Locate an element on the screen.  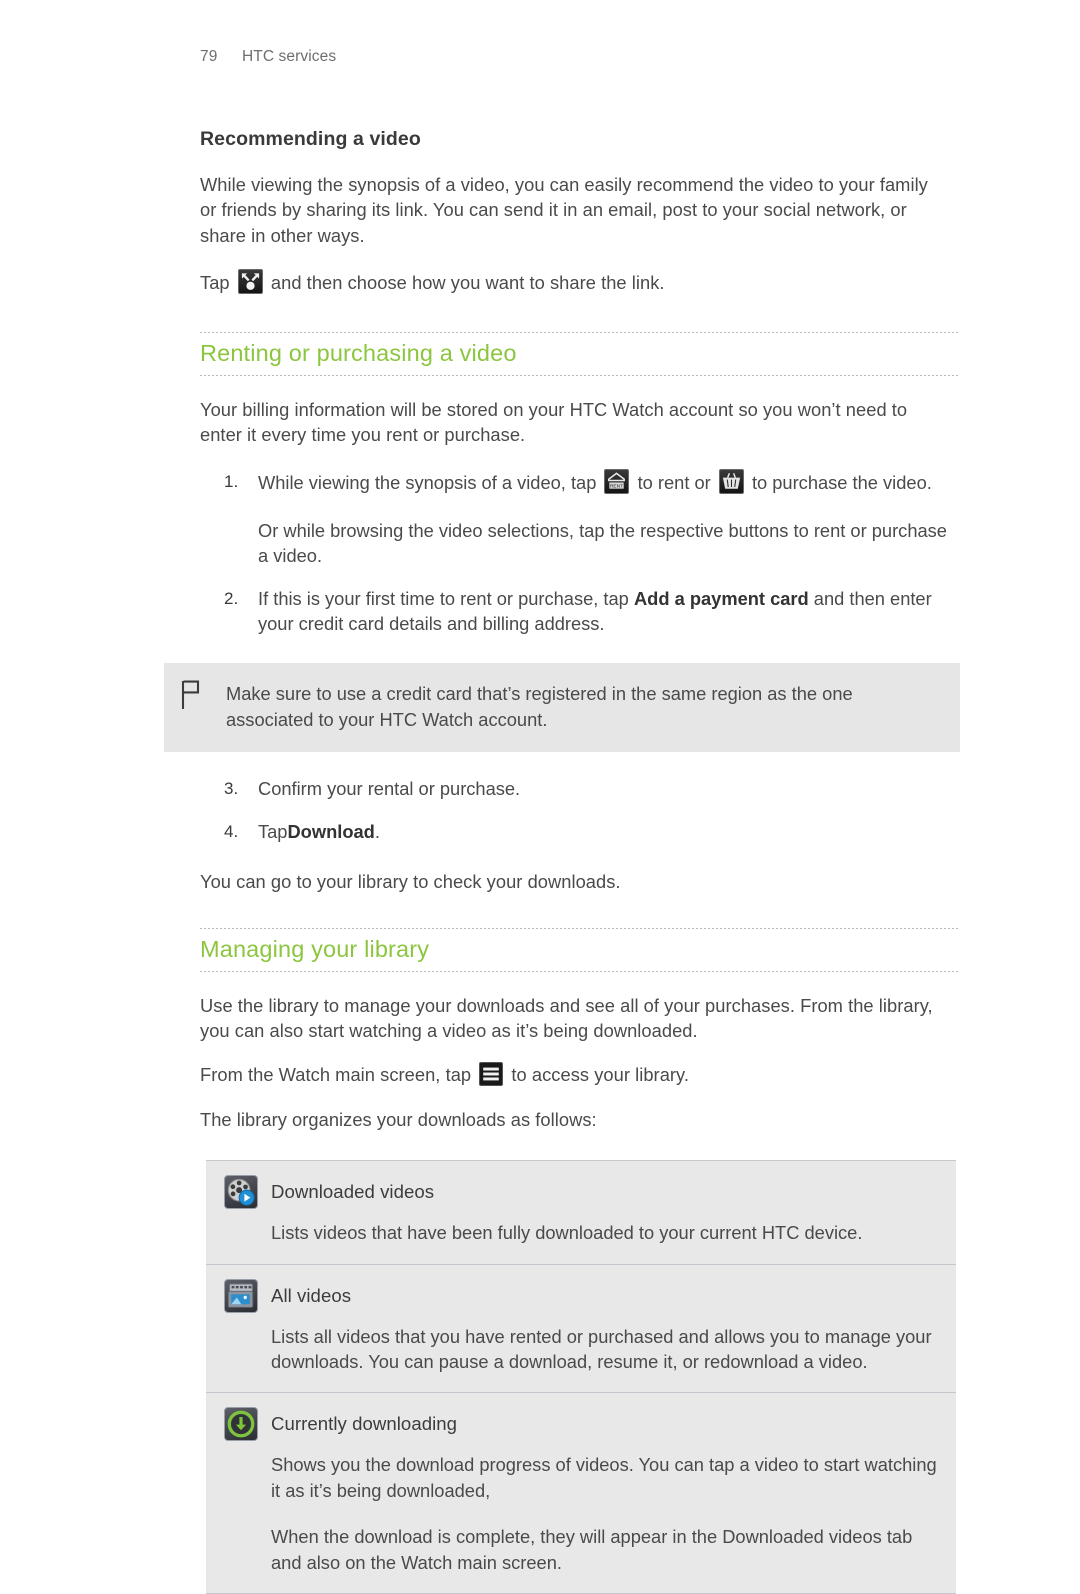
step-3-text: Confirm your rental or purchase. is located at coordinates (389, 789).